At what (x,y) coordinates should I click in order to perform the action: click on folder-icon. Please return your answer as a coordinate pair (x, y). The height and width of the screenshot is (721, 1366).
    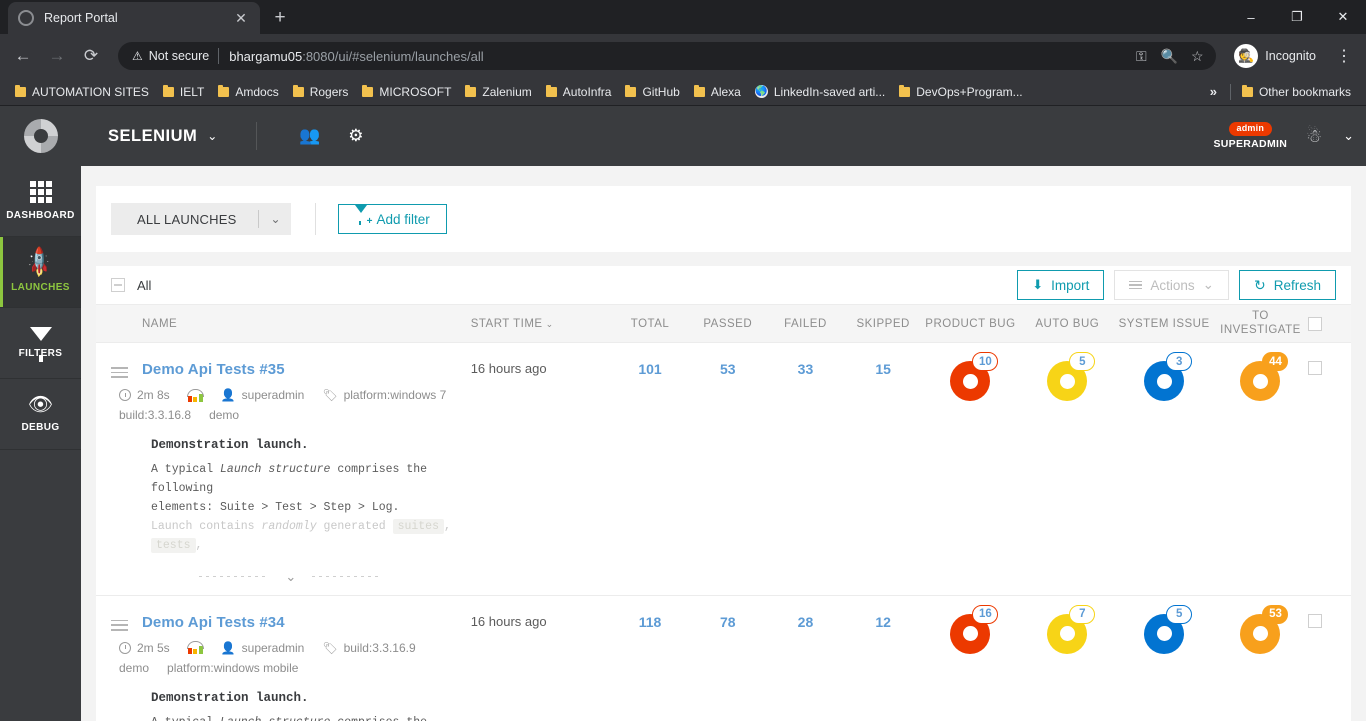
    Looking at the image, I should click on (224, 90).